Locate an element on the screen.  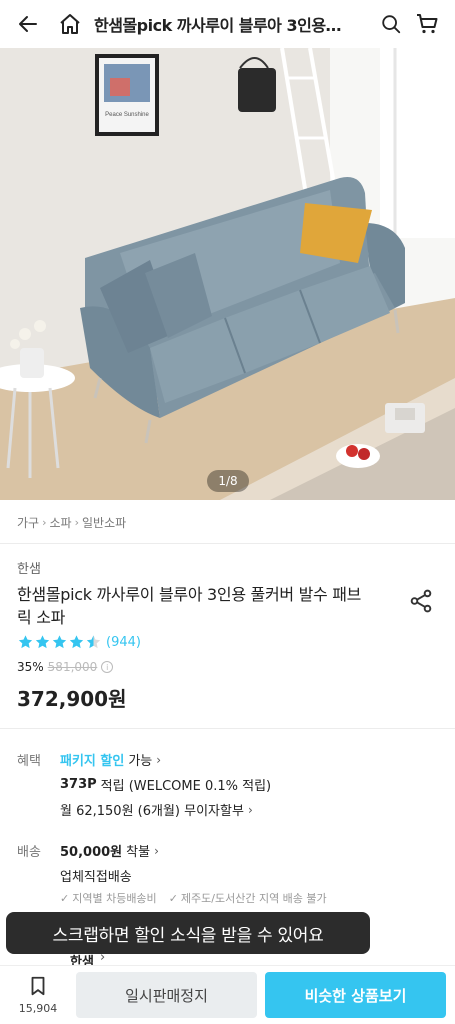
delivery-fee-row: 50,000원 착불 › is located at coordinates (109, 851).